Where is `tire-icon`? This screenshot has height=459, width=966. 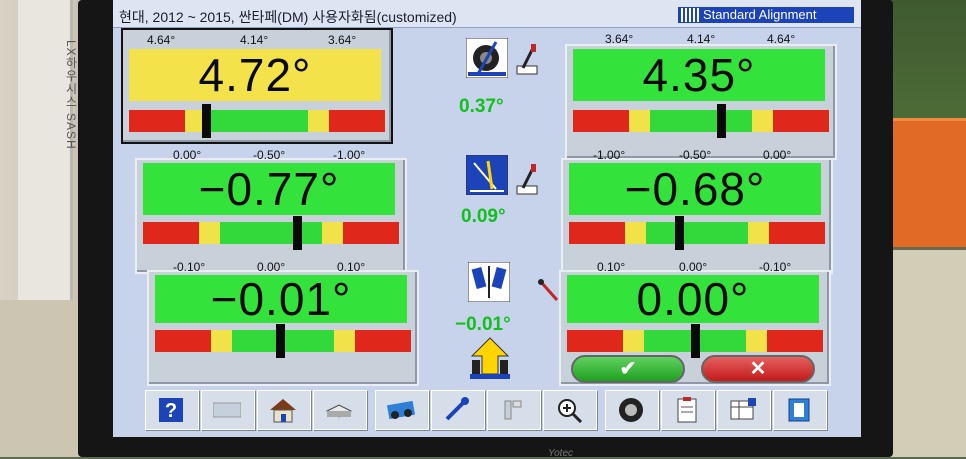
tire-icon is located at coordinates (631, 410).